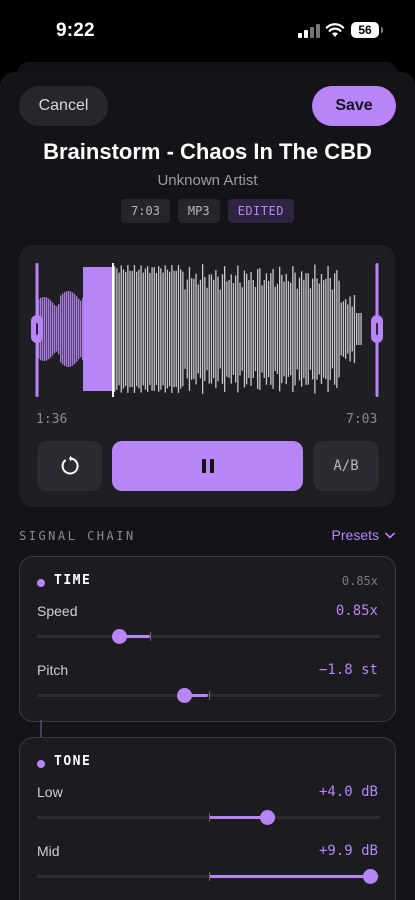 Image resolution: width=415 pixels, height=900 pixels. Describe the element at coordinates (52, 419) in the screenshot. I see `trim-start-time: 1:36` at that location.